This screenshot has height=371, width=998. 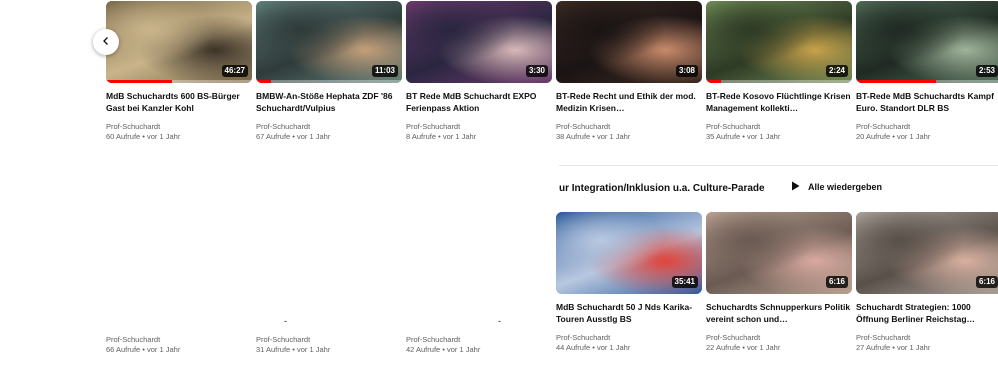 What do you see at coordinates (893, 136) in the screenshot?
I see `video-meta: 20 Aufrufe • vor 1 Jahr` at bounding box center [893, 136].